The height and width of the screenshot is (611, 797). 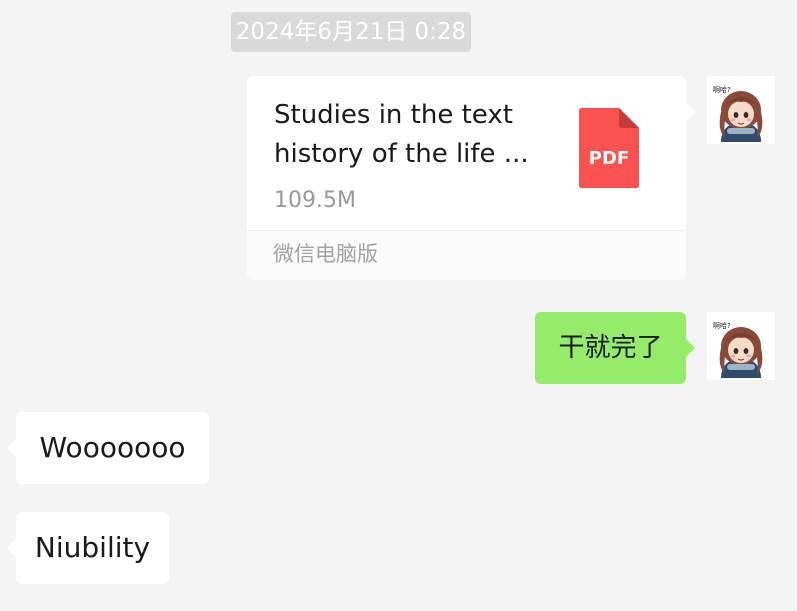 I want to click on pdf-file-icon: PDF, so click(x=609, y=148).